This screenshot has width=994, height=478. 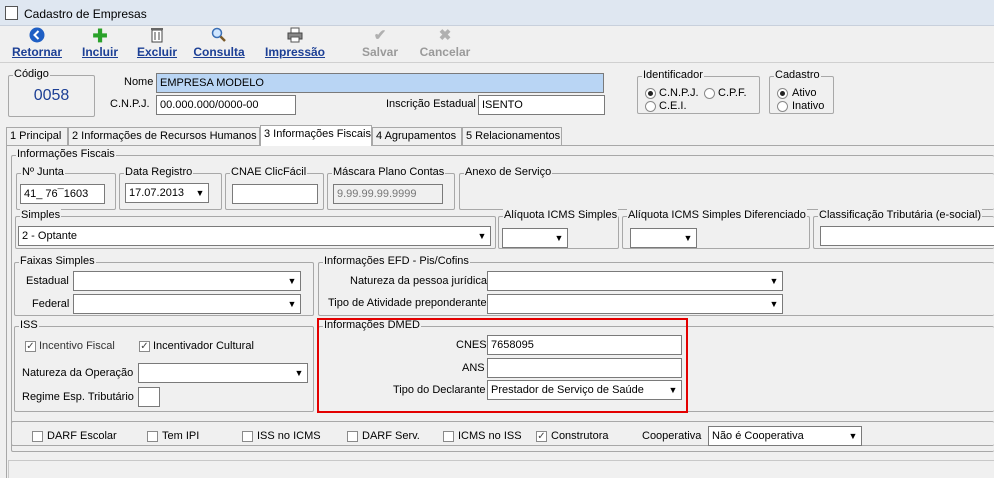 What do you see at coordinates (431, 104) in the screenshot?
I see `inscricao-estadual-label: Inscrição Estadual` at bounding box center [431, 104].